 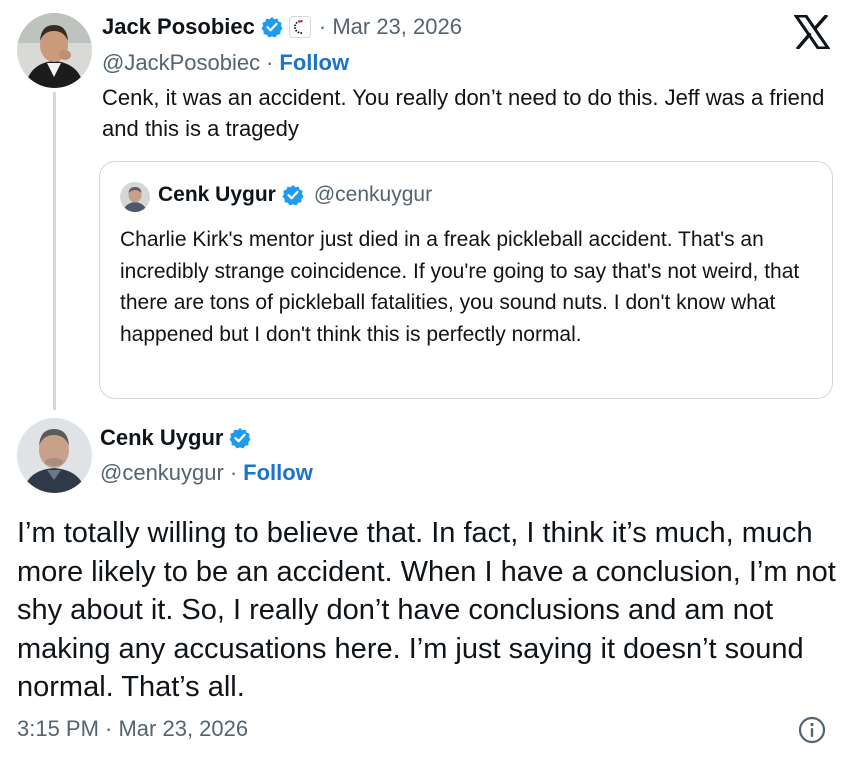 I want to click on post-timestamp: 3:15 PM · Mar 23, 2026, so click(x=132, y=729).